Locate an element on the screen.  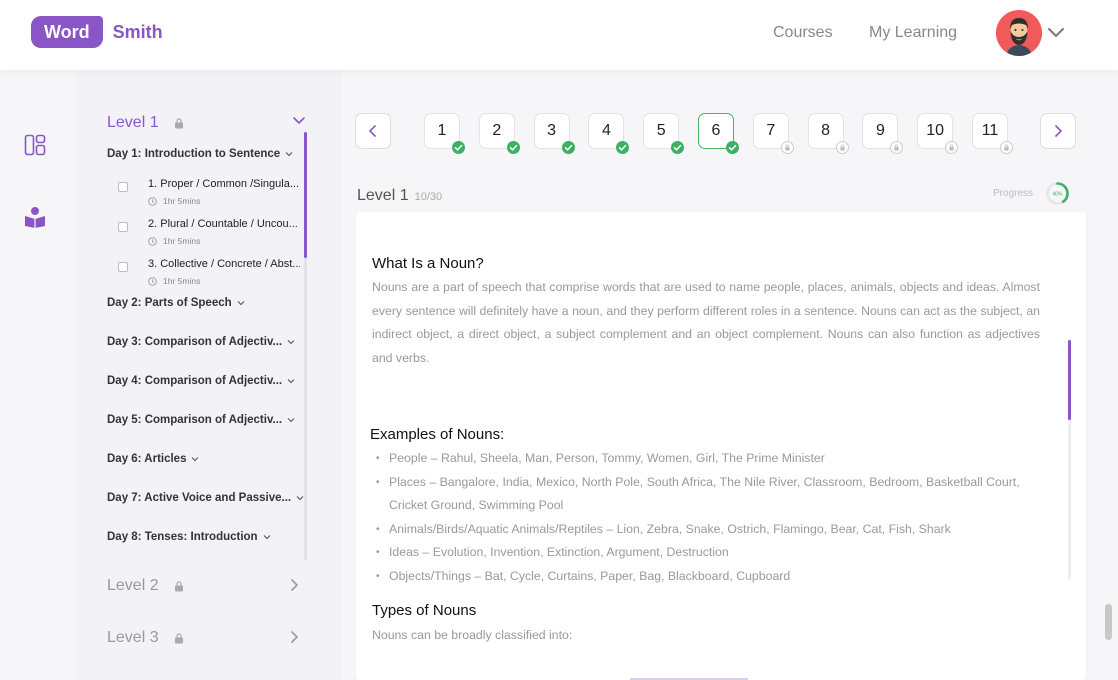
nav-courses-link: Courses is located at coordinates (803, 33).